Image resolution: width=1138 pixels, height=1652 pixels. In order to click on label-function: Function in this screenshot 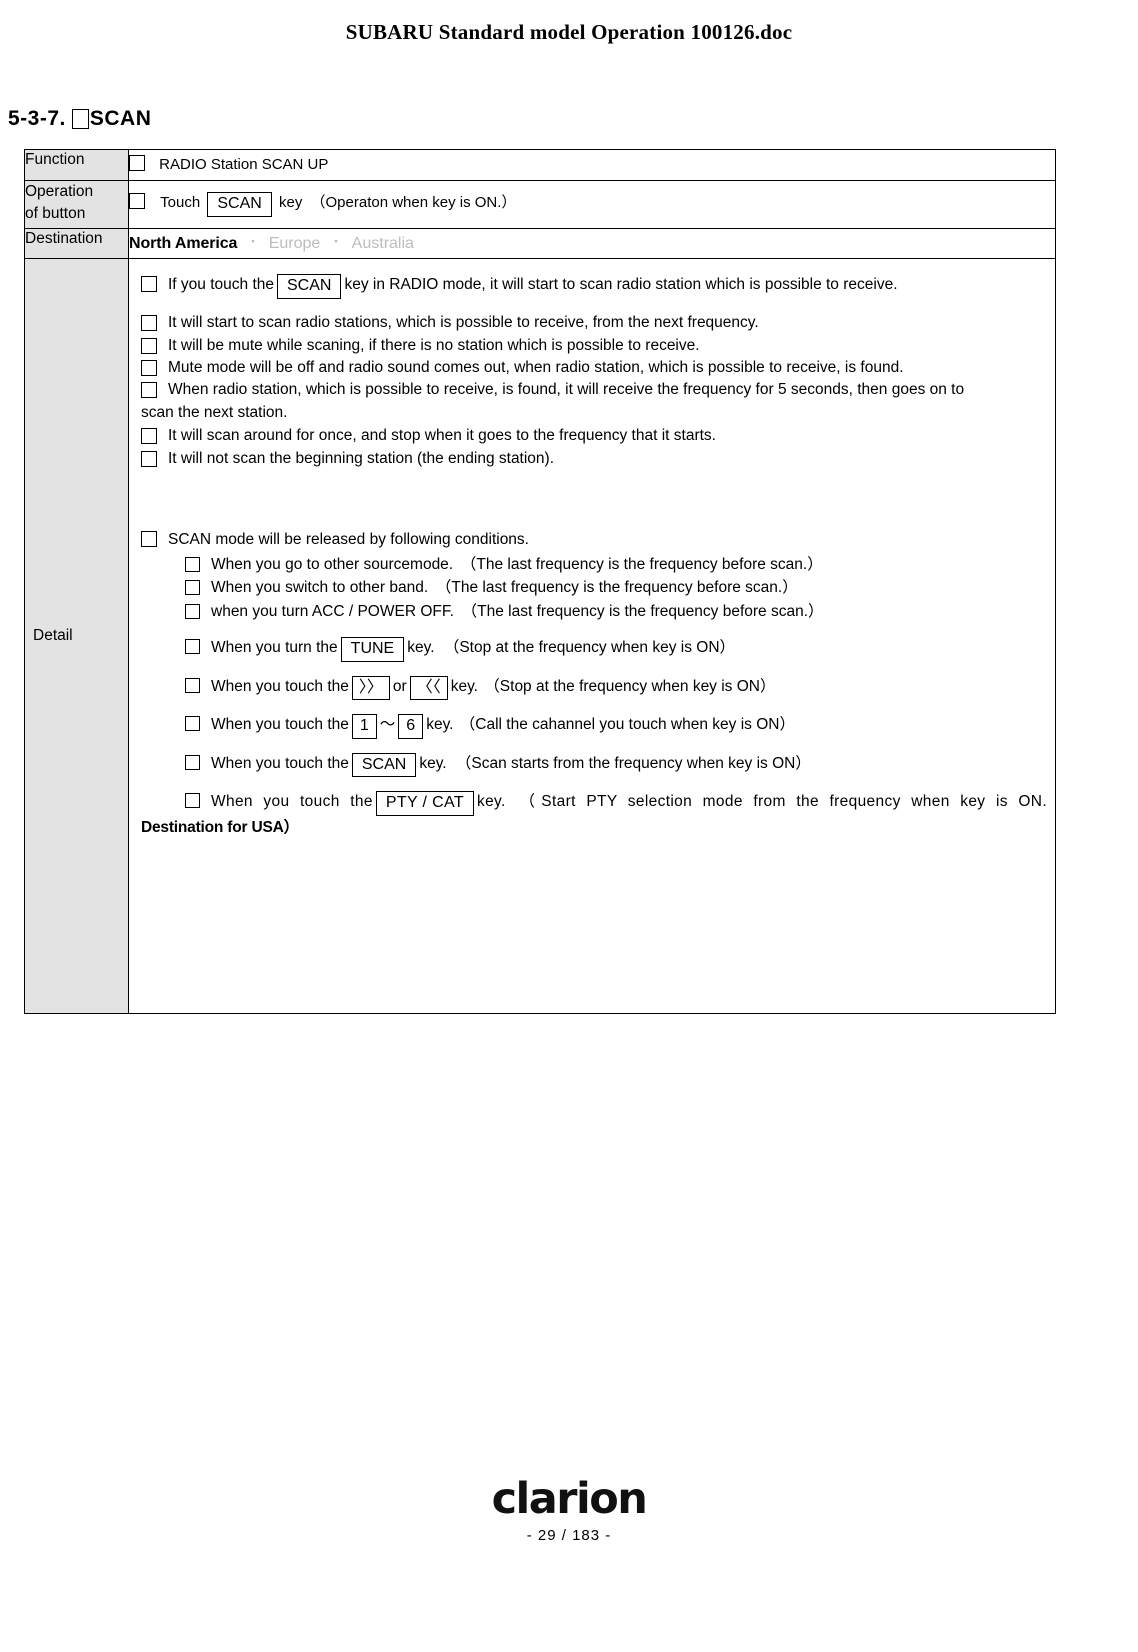, I will do `click(76, 165)`.